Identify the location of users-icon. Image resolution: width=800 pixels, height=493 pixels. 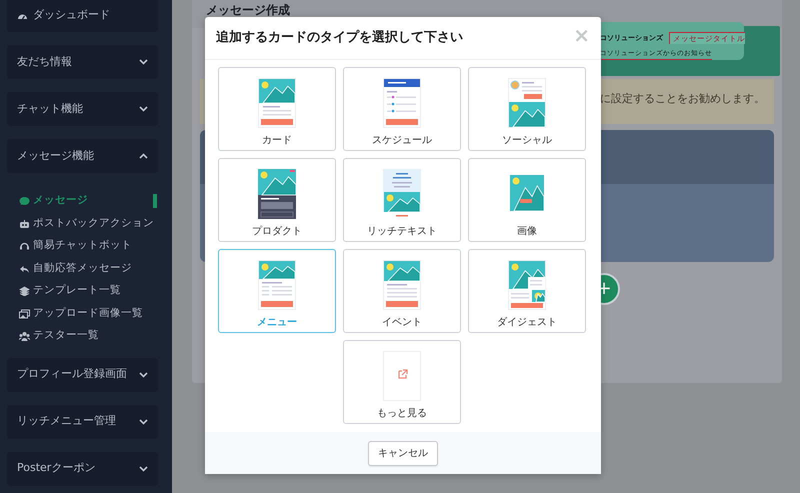
(24, 336).